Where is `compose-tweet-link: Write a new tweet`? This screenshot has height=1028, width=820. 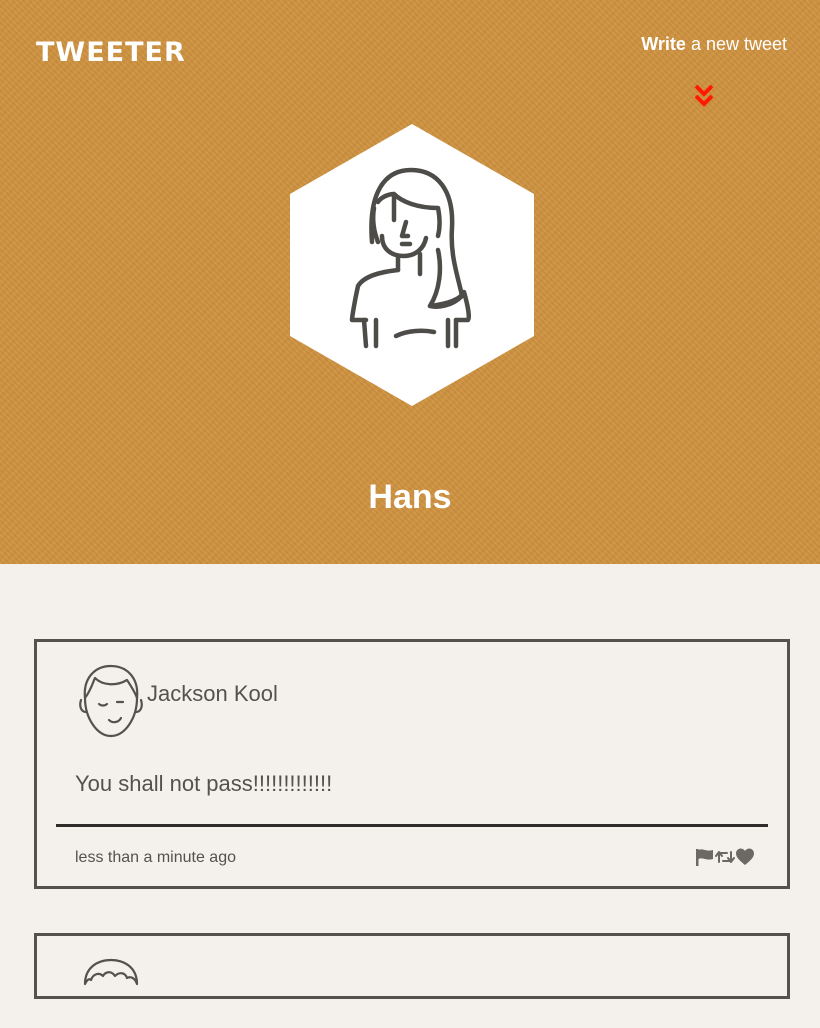
compose-tweet-link: Write a new tweet is located at coordinates (714, 44).